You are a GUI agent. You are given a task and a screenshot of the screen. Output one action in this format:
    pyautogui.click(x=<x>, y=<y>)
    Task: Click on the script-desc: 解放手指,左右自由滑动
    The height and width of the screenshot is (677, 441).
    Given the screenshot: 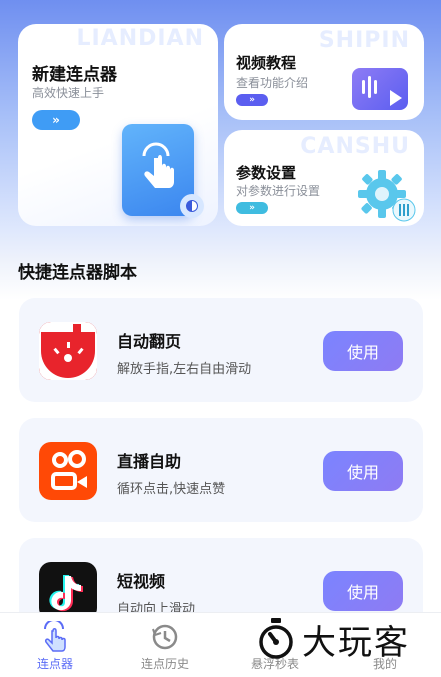 What is the action you would take?
    pyautogui.click(x=184, y=369)
    